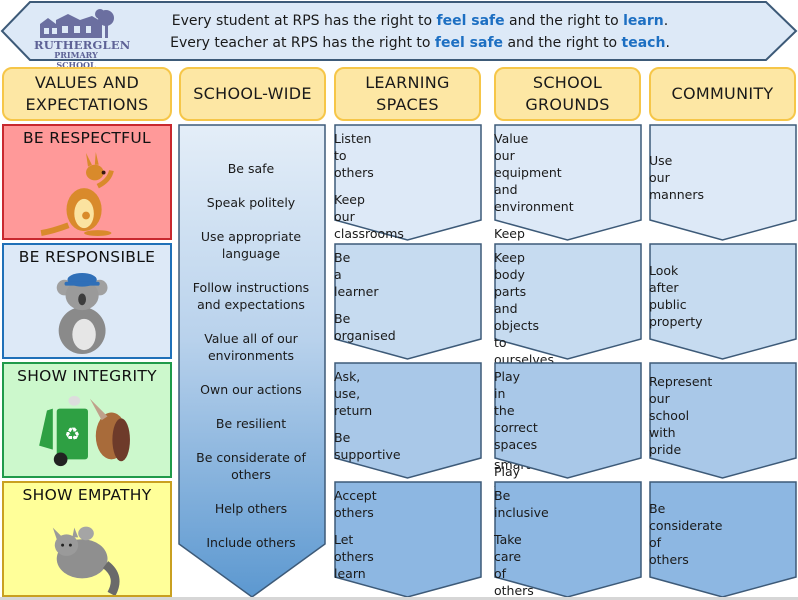  I want to click on header-school-grounds: SCHOOL GROUNDS, so click(567, 94).